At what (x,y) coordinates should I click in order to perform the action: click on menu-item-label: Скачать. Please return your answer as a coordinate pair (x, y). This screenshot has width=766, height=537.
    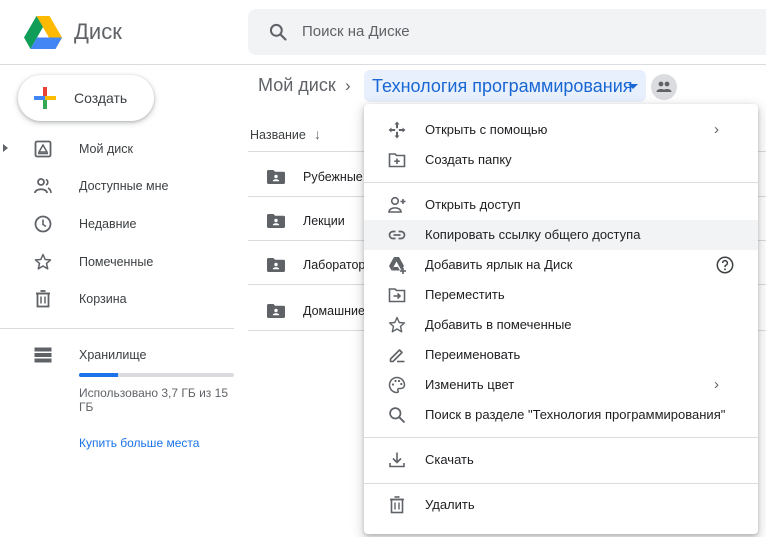
    Looking at the image, I should click on (449, 459).